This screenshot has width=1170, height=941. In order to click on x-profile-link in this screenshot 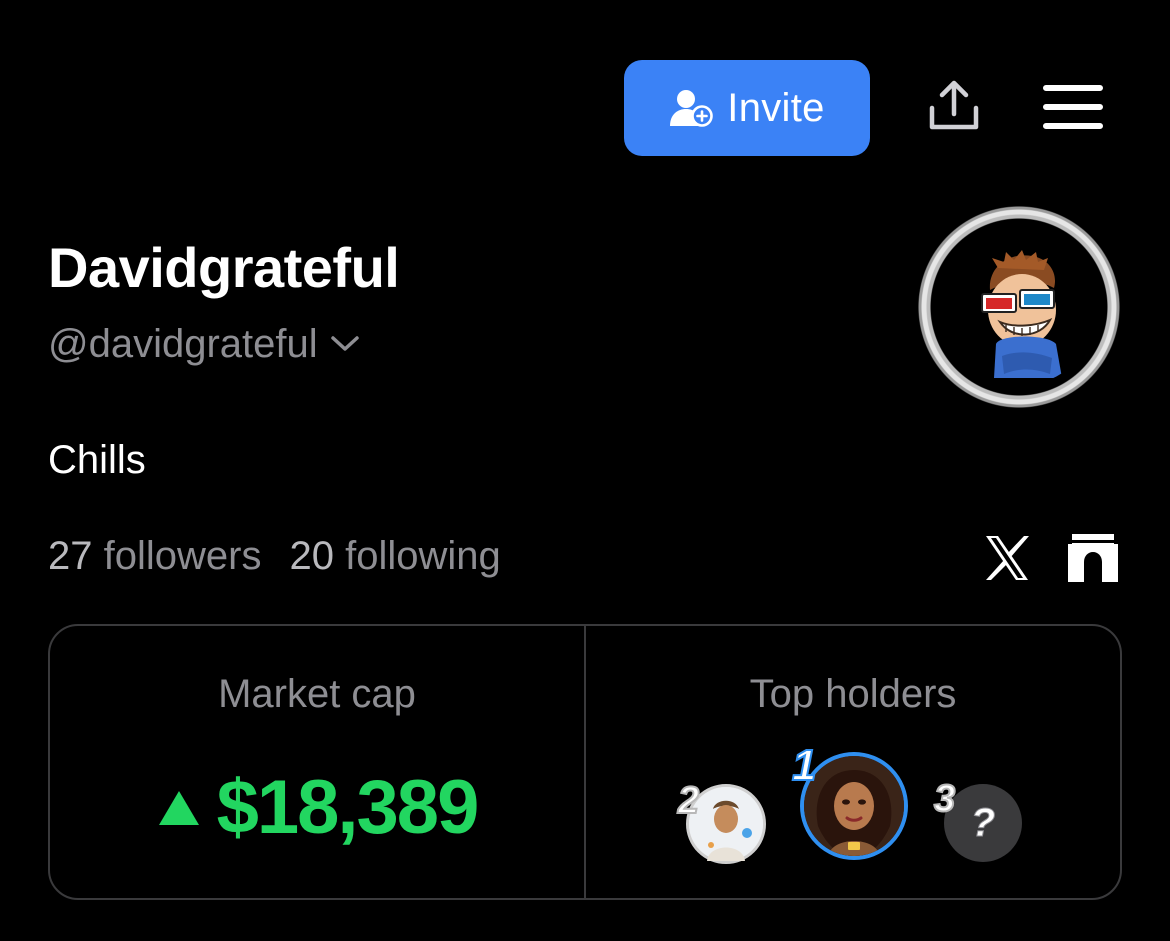, I will do `click(1007, 558)`.